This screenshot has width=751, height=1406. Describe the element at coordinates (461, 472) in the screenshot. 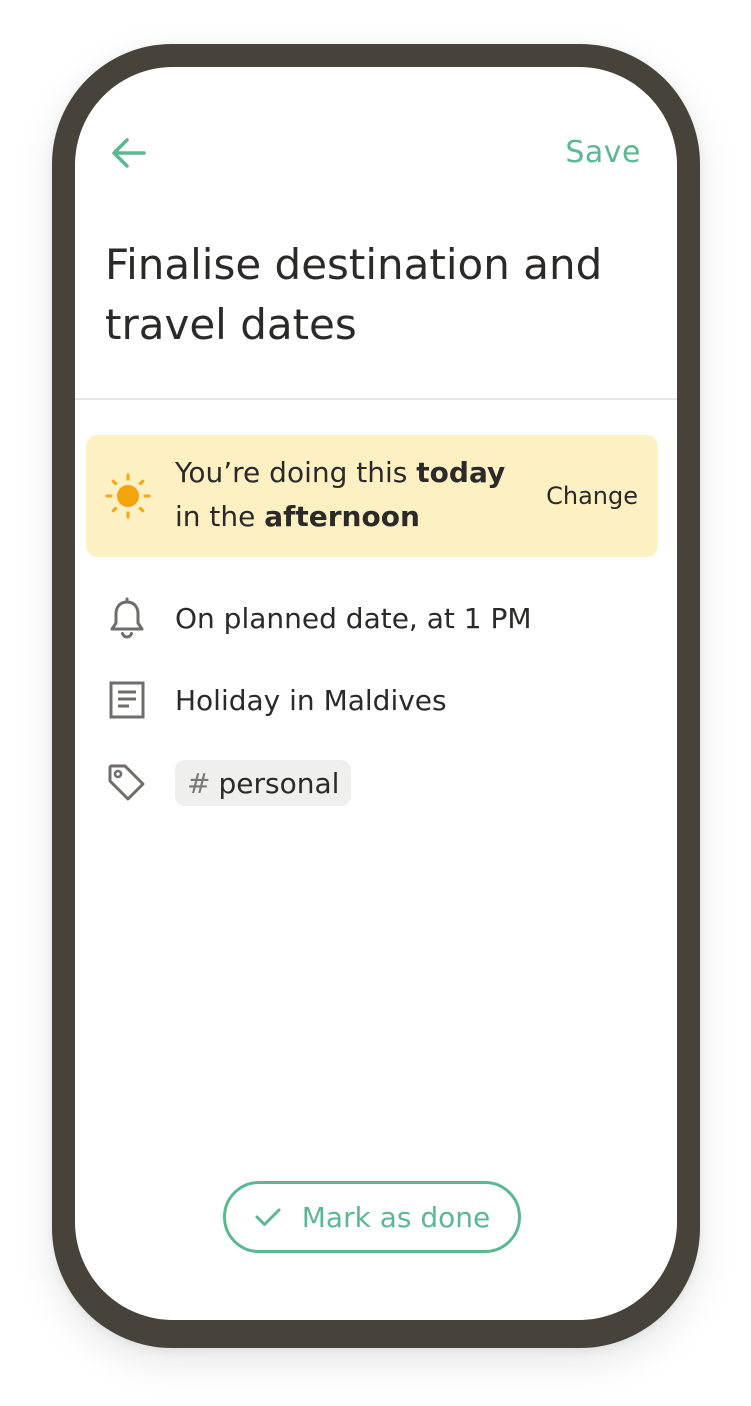

I see `schedule-day: today` at that location.